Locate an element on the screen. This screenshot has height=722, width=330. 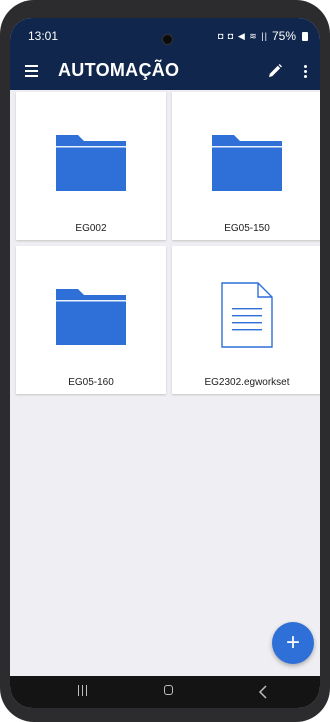
item-name: EG2302.egworkset is located at coordinates (247, 382).